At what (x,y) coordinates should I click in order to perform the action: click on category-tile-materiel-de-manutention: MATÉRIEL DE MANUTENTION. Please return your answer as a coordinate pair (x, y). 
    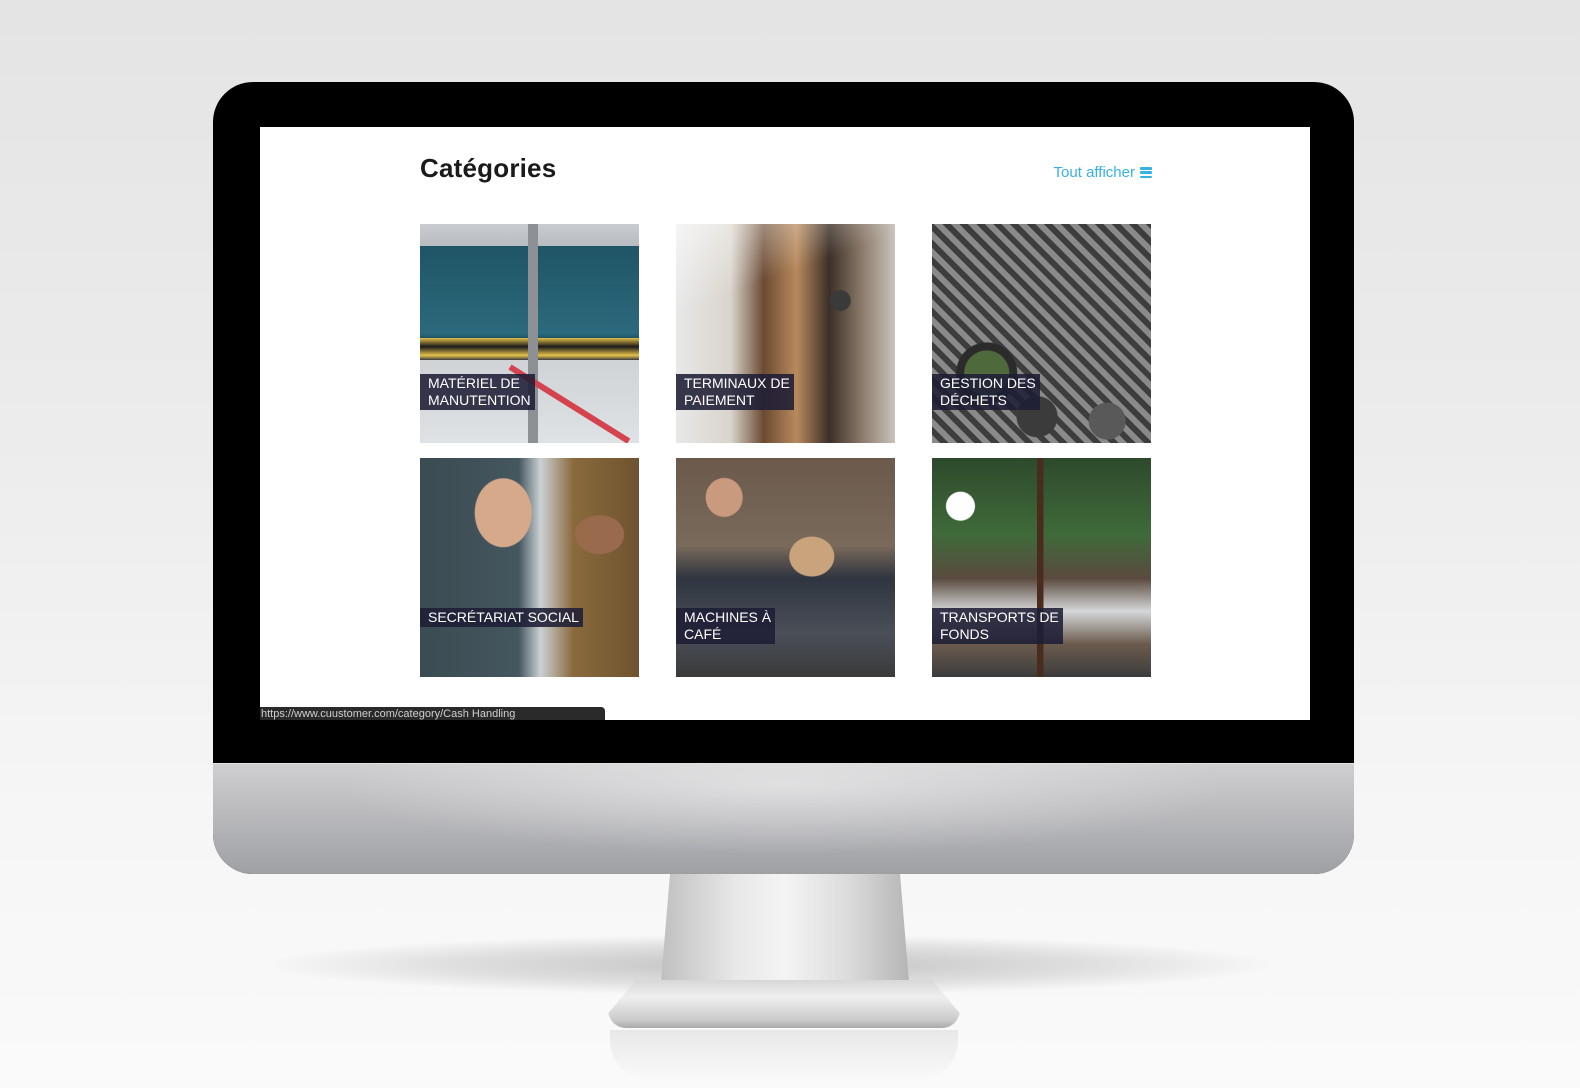
    Looking at the image, I should click on (529, 333).